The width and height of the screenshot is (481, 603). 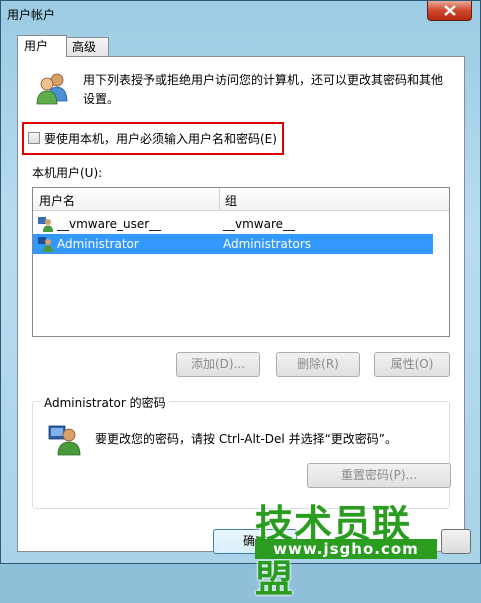 I want to click on window-title: 用户帐户, so click(x=31, y=15).